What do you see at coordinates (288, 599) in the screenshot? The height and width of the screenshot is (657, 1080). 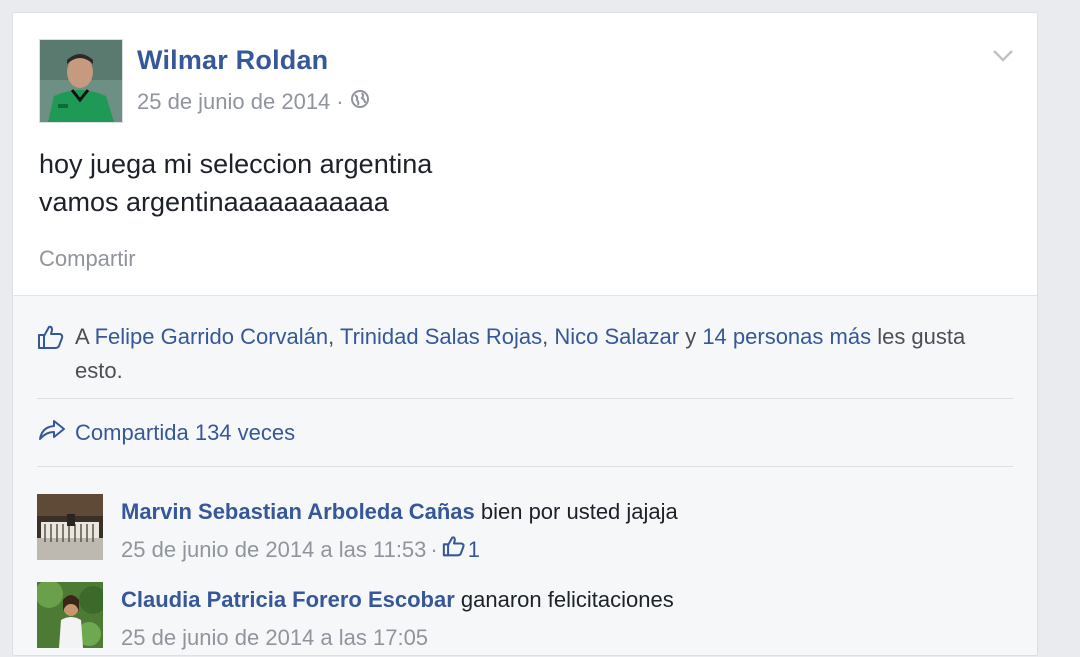 I see `comment-author: Claudia Patricia Forero Escobar` at bounding box center [288, 599].